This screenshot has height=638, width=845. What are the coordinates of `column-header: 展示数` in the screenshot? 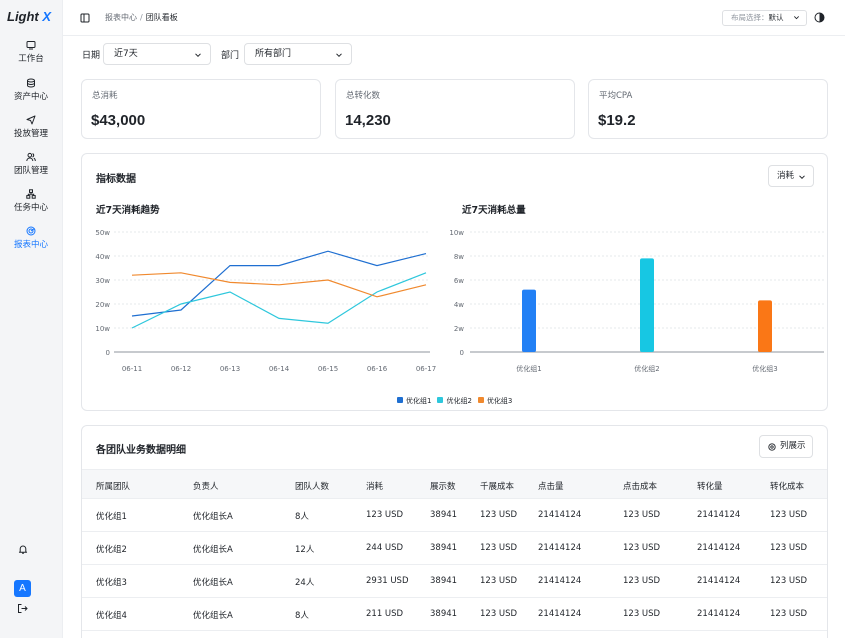 It's located at (443, 486).